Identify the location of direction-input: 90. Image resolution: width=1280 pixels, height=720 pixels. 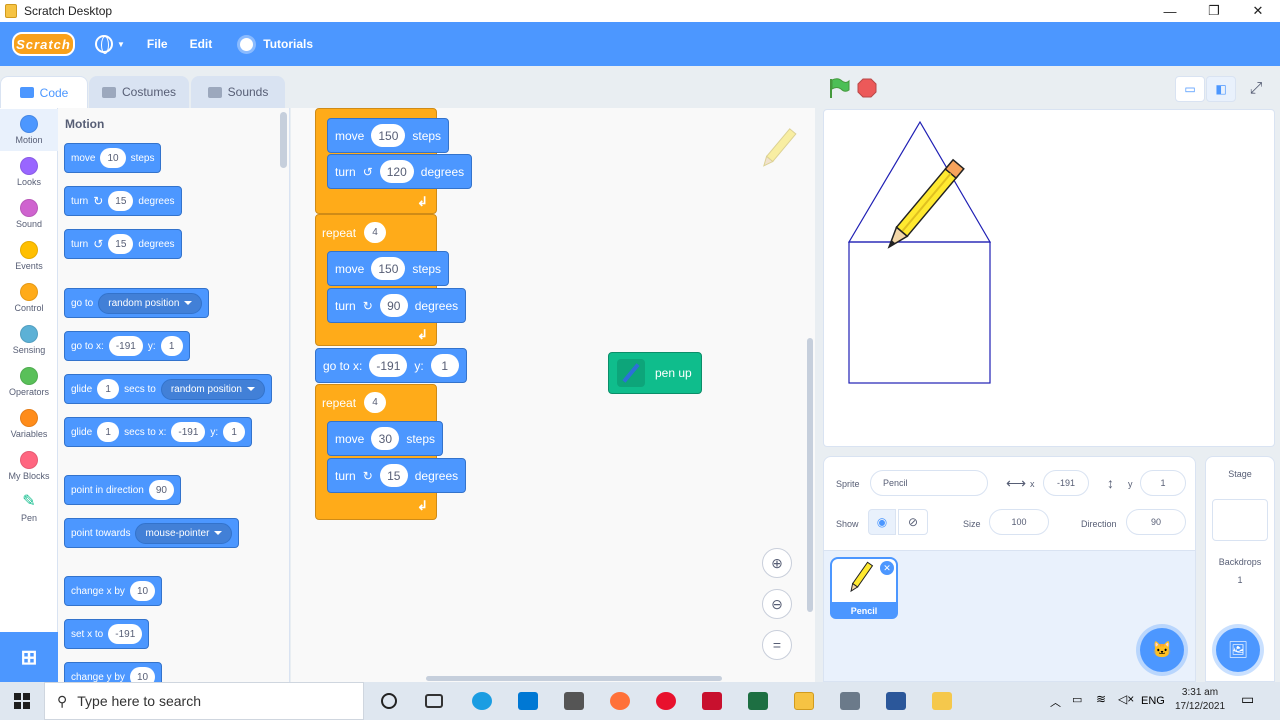
(1156, 522).